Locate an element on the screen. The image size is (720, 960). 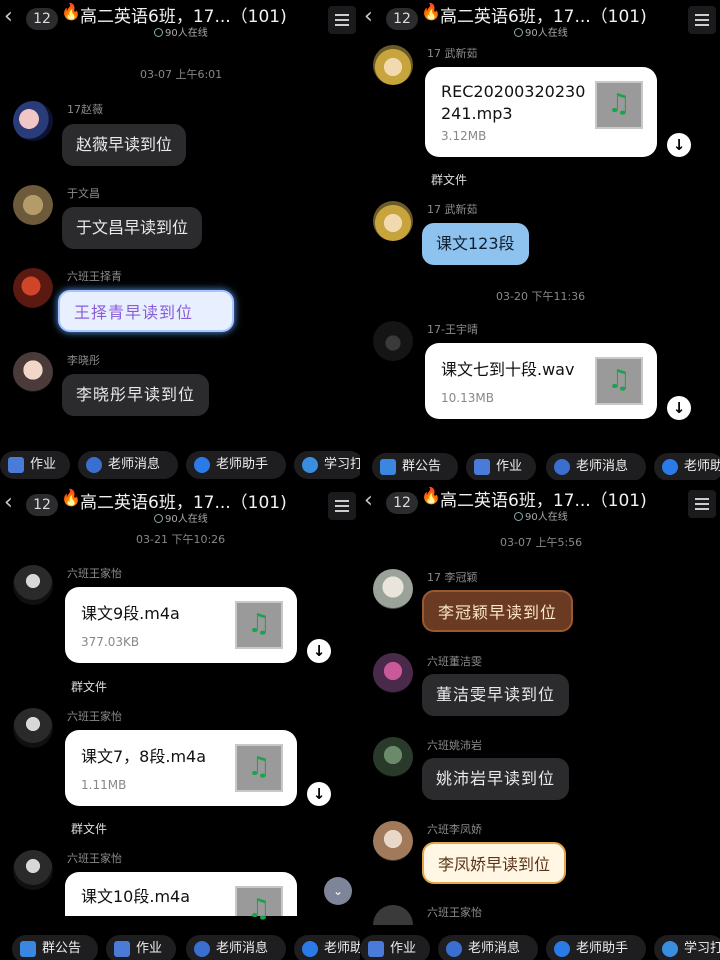
message-bubble: 于文昌早读到位 is located at coordinates (132, 228).